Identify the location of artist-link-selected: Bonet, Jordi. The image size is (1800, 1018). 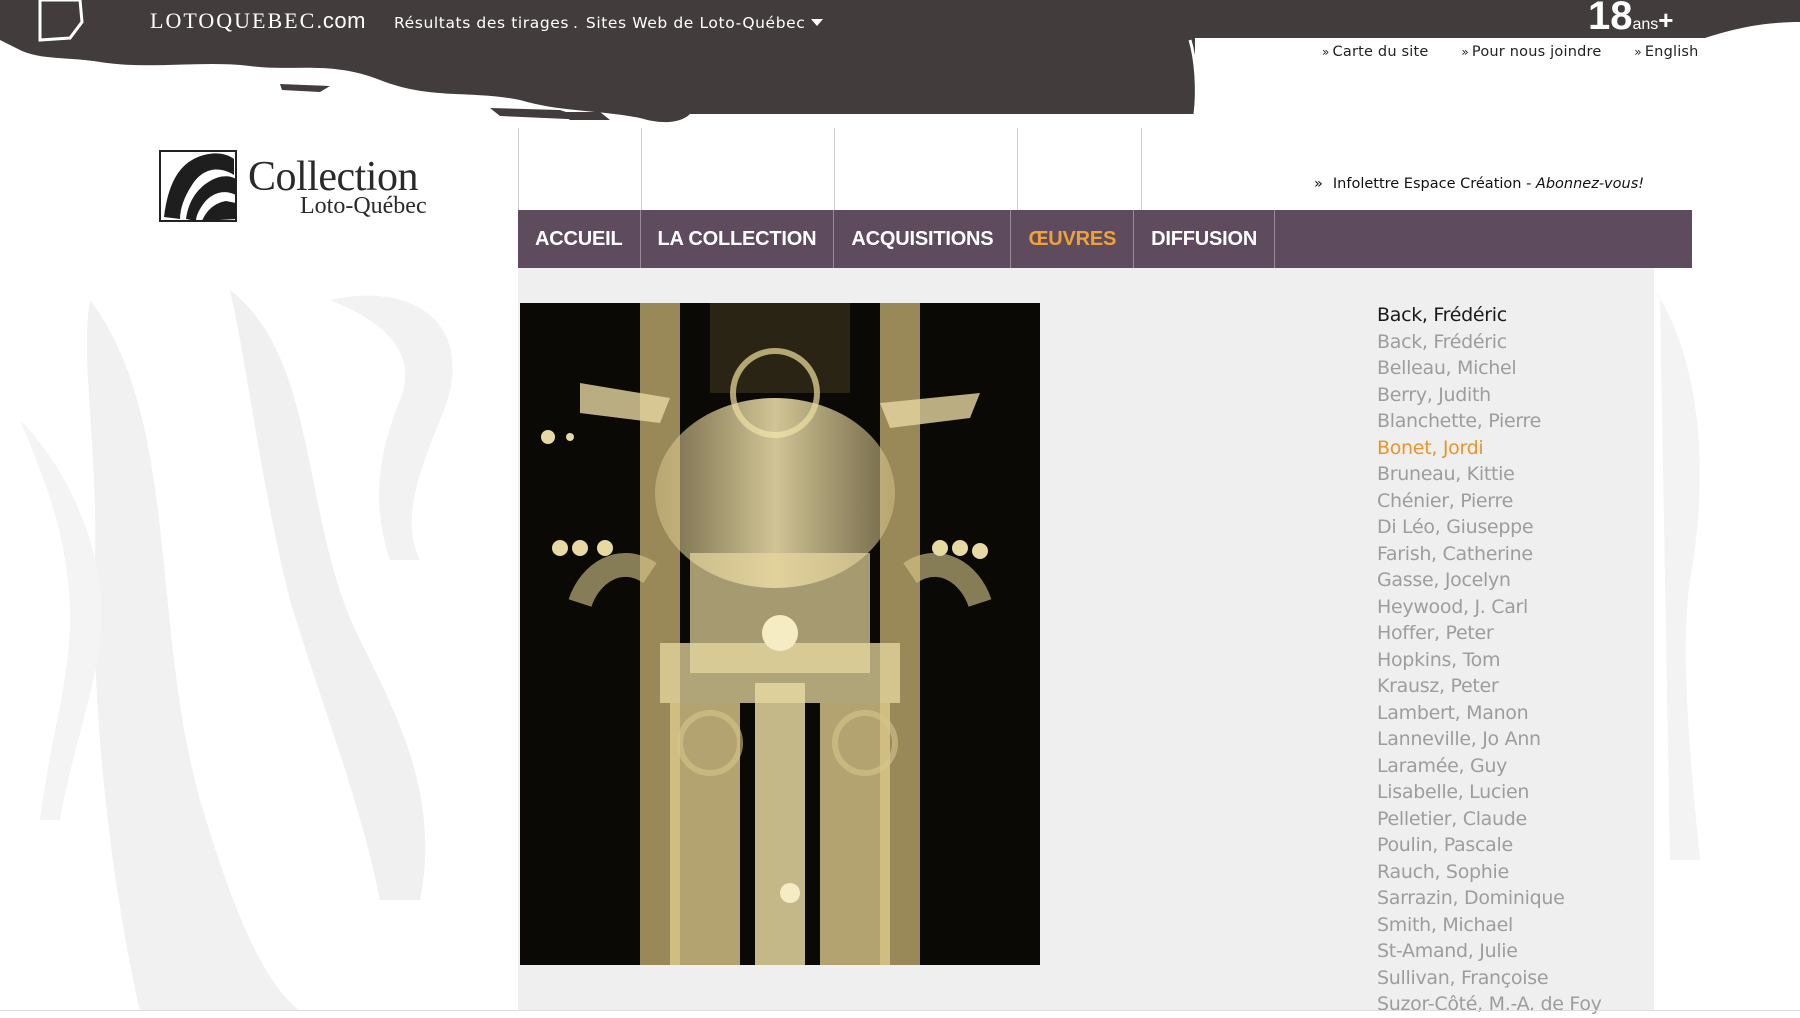
(1489, 448).